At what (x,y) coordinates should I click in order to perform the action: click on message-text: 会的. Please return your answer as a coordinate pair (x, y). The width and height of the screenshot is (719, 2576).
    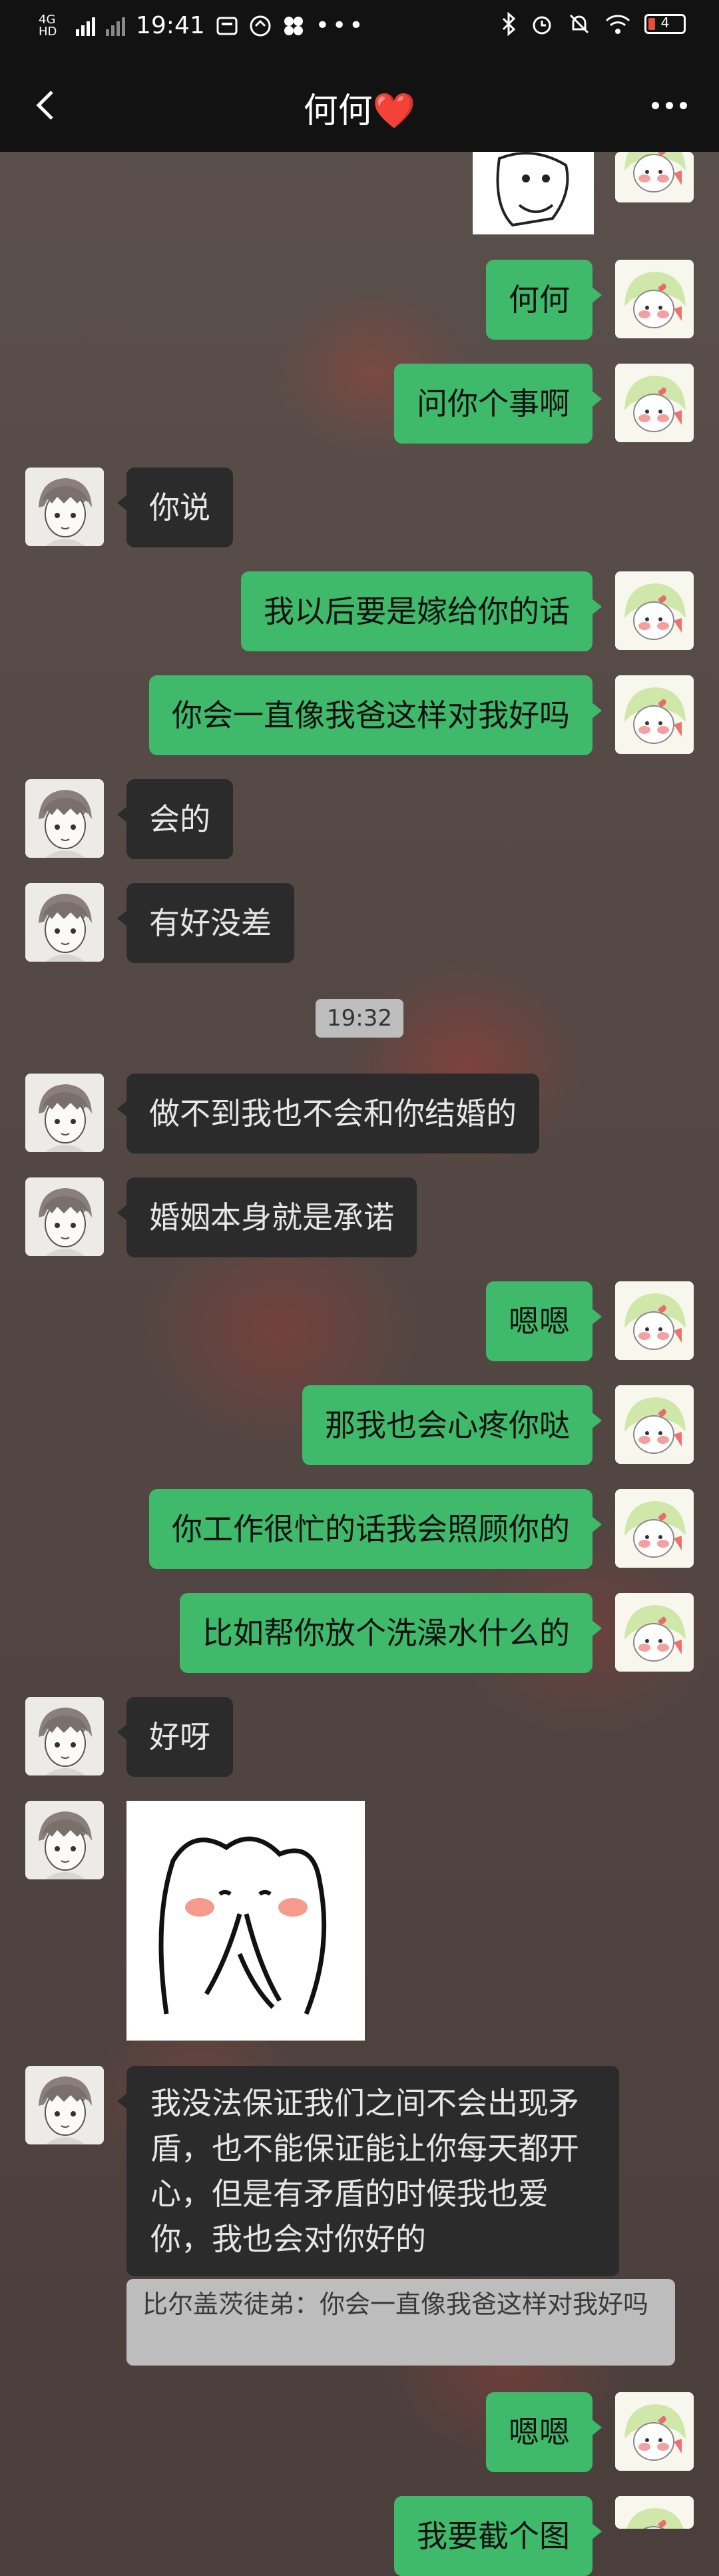
    Looking at the image, I should click on (180, 819).